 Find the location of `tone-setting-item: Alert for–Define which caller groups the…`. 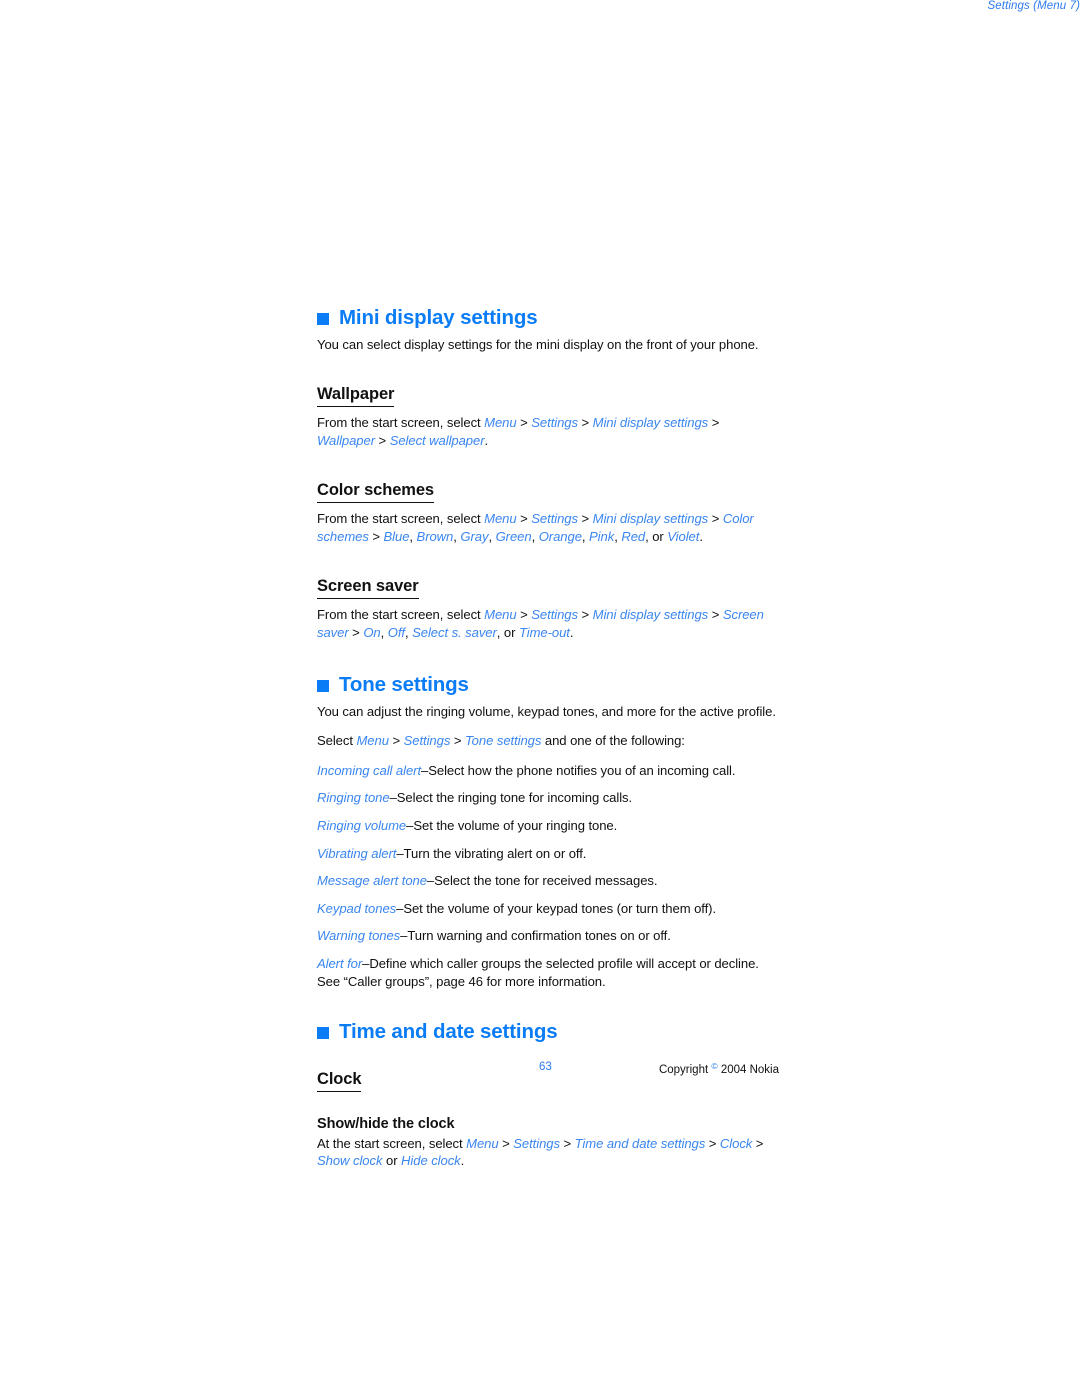

tone-setting-item: Alert for–Define which caller groups the… is located at coordinates (548, 972).